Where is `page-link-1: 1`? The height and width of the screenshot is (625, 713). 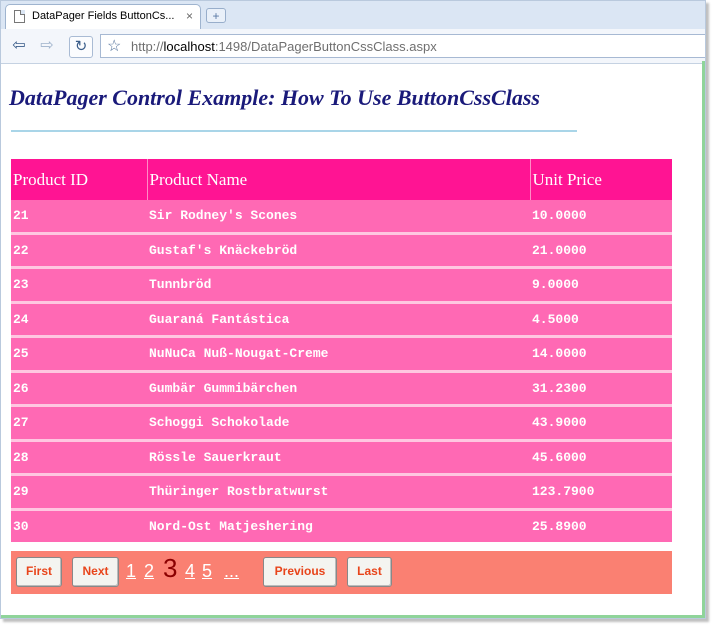
page-link-1: 1 is located at coordinates (131, 571).